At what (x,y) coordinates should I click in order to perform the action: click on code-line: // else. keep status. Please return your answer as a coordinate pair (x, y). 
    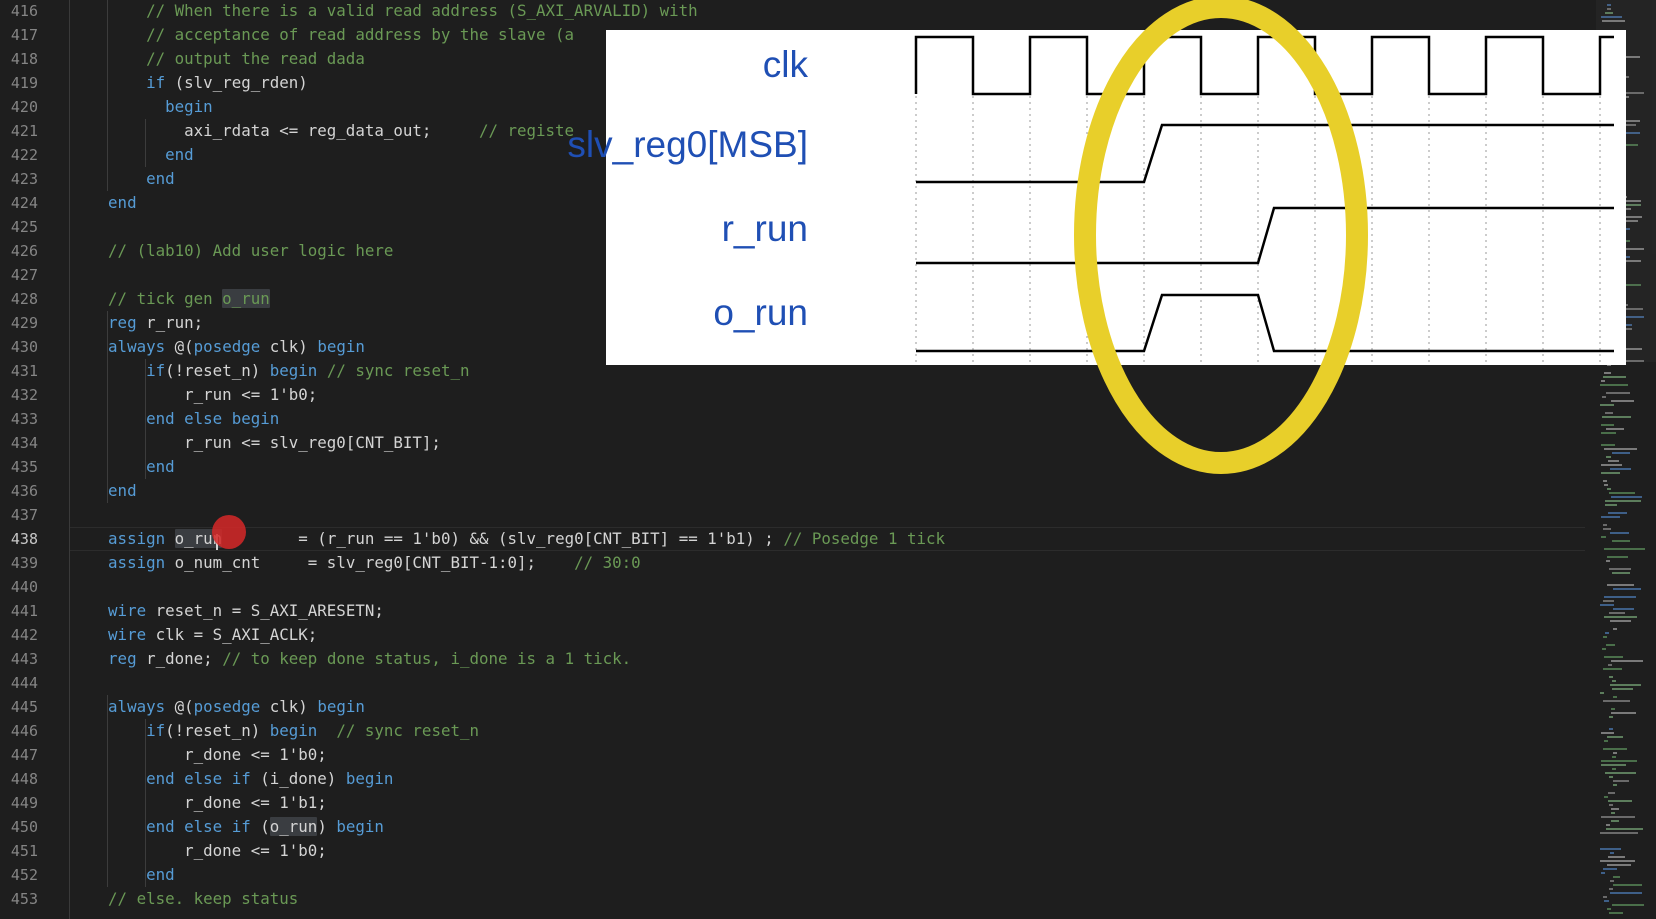
    Looking at the image, I should click on (184, 899).